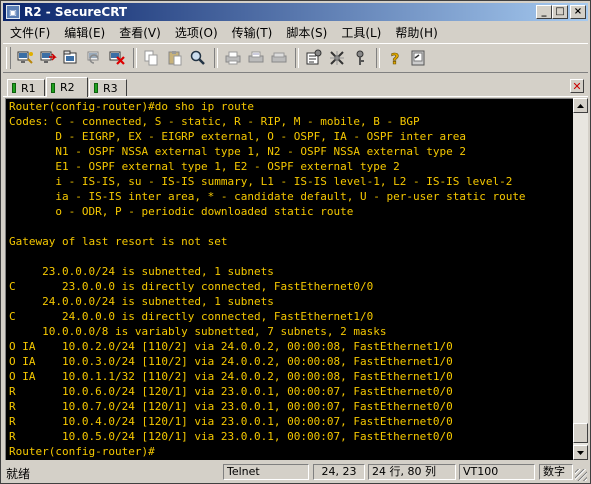  I want to click on terminal-line: 23.0.0.0/24 is subnetted, 1 subnets, so click(141, 271).